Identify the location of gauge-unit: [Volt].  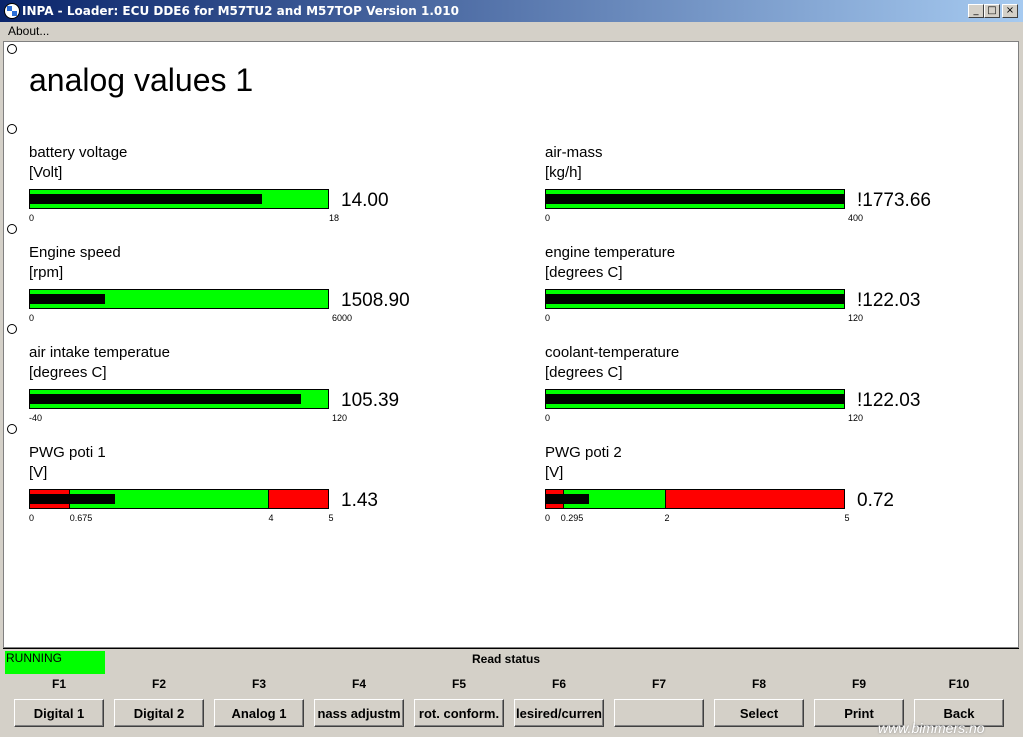
(46, 172).